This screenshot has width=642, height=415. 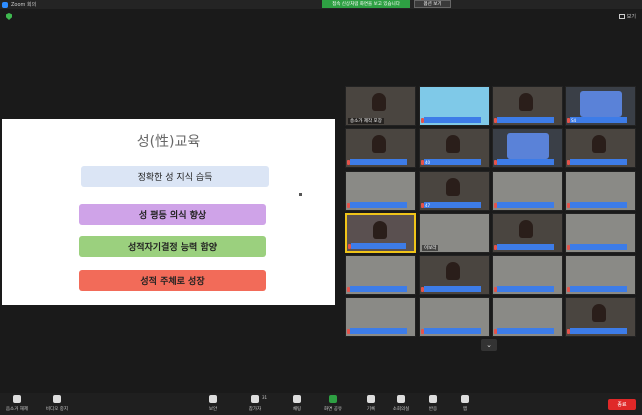 What do you see at coordinates (300, 194) in the screenshot?
I see `mouse-cursor-icon` at bounding box center [300, 194].